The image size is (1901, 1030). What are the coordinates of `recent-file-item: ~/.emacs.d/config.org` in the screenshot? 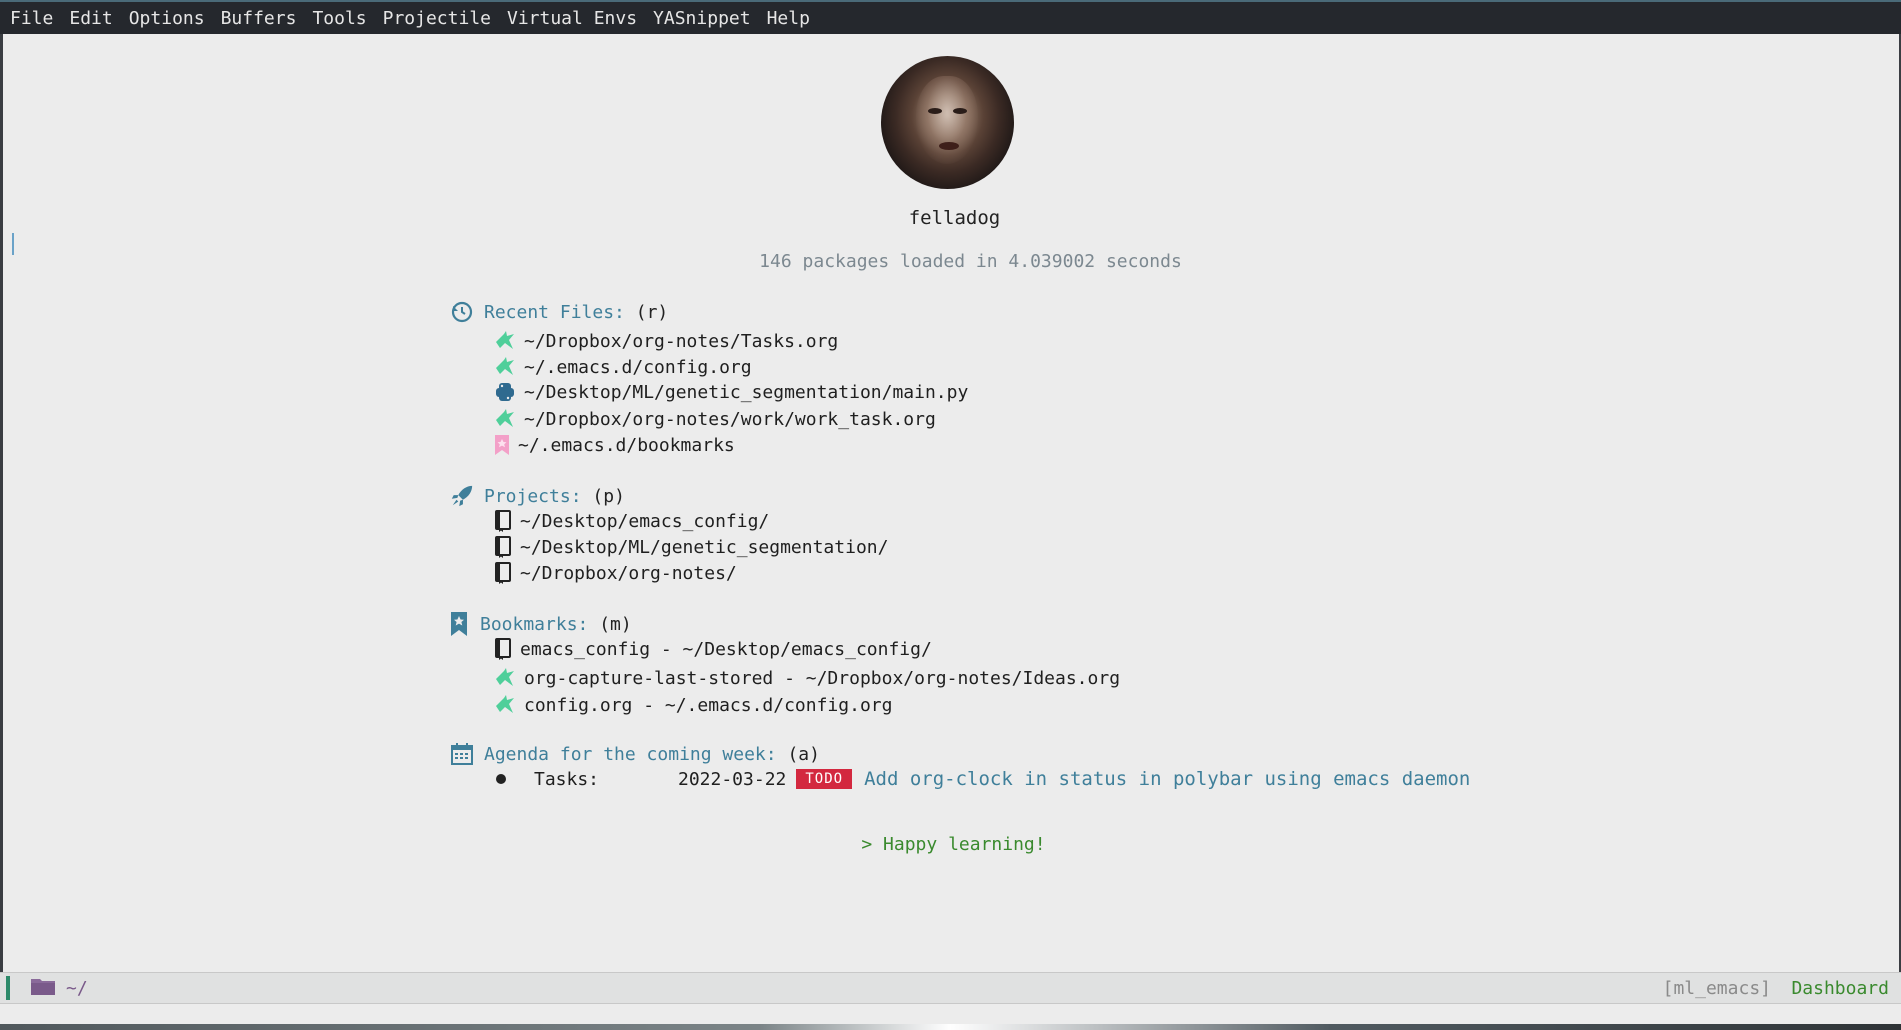 It's located at (623, 367).